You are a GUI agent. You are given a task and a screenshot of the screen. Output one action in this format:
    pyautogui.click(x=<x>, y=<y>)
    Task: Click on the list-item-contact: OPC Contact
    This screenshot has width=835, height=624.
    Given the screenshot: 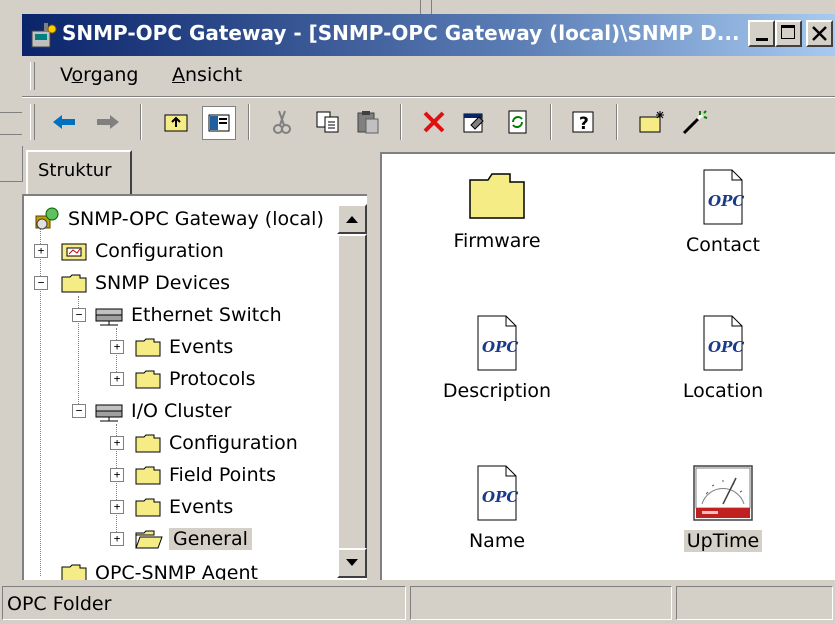 What is the action you would take?
    pyautogui.click(x=723, y=212)
    